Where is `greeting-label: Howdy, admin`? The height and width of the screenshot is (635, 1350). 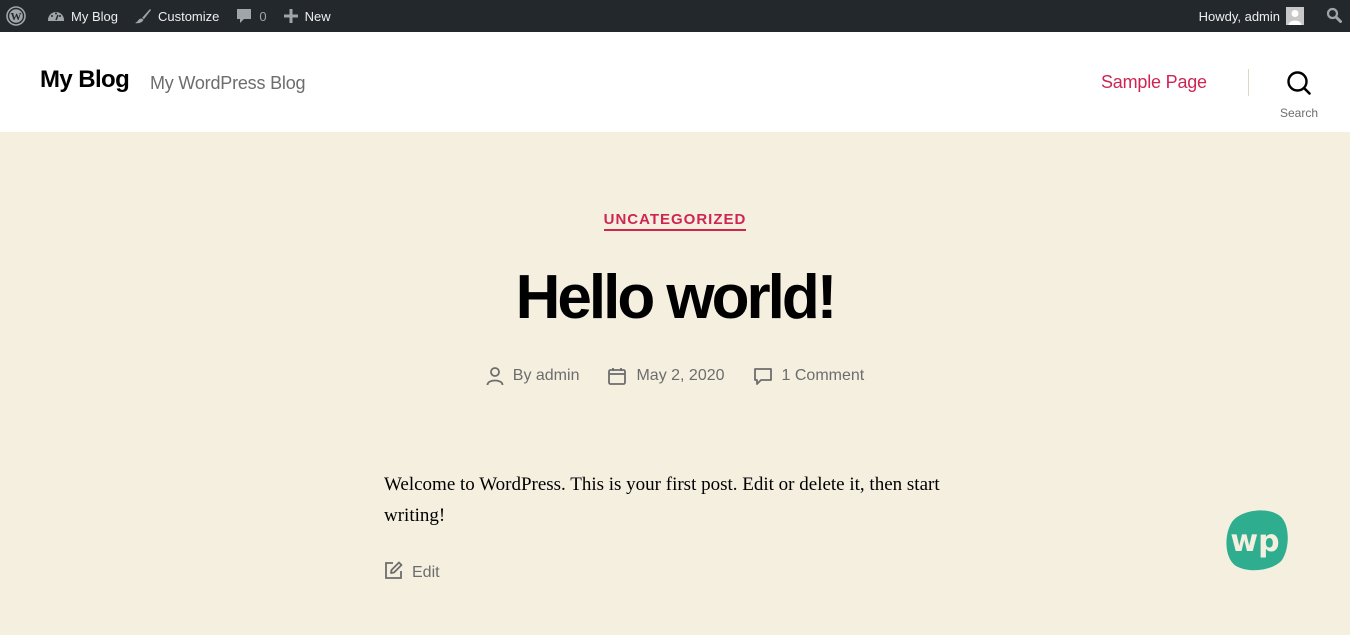 greeting-label: Howdy, admin is located at coordinates (1239, 16).